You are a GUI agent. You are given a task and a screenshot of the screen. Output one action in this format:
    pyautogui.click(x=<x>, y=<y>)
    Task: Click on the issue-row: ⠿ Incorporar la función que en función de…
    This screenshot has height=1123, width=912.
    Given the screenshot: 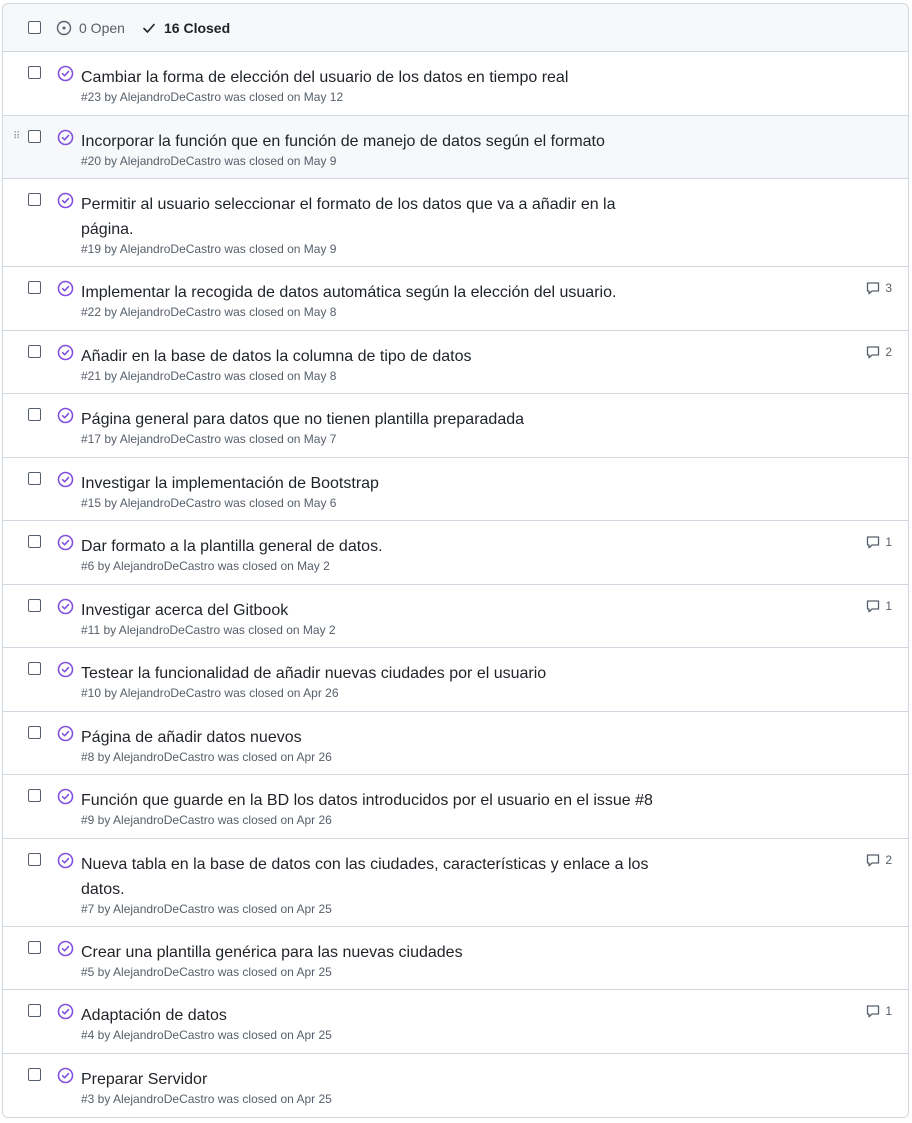 What is the action you would take?
    pyautogui.click(x=455, y=147)
    